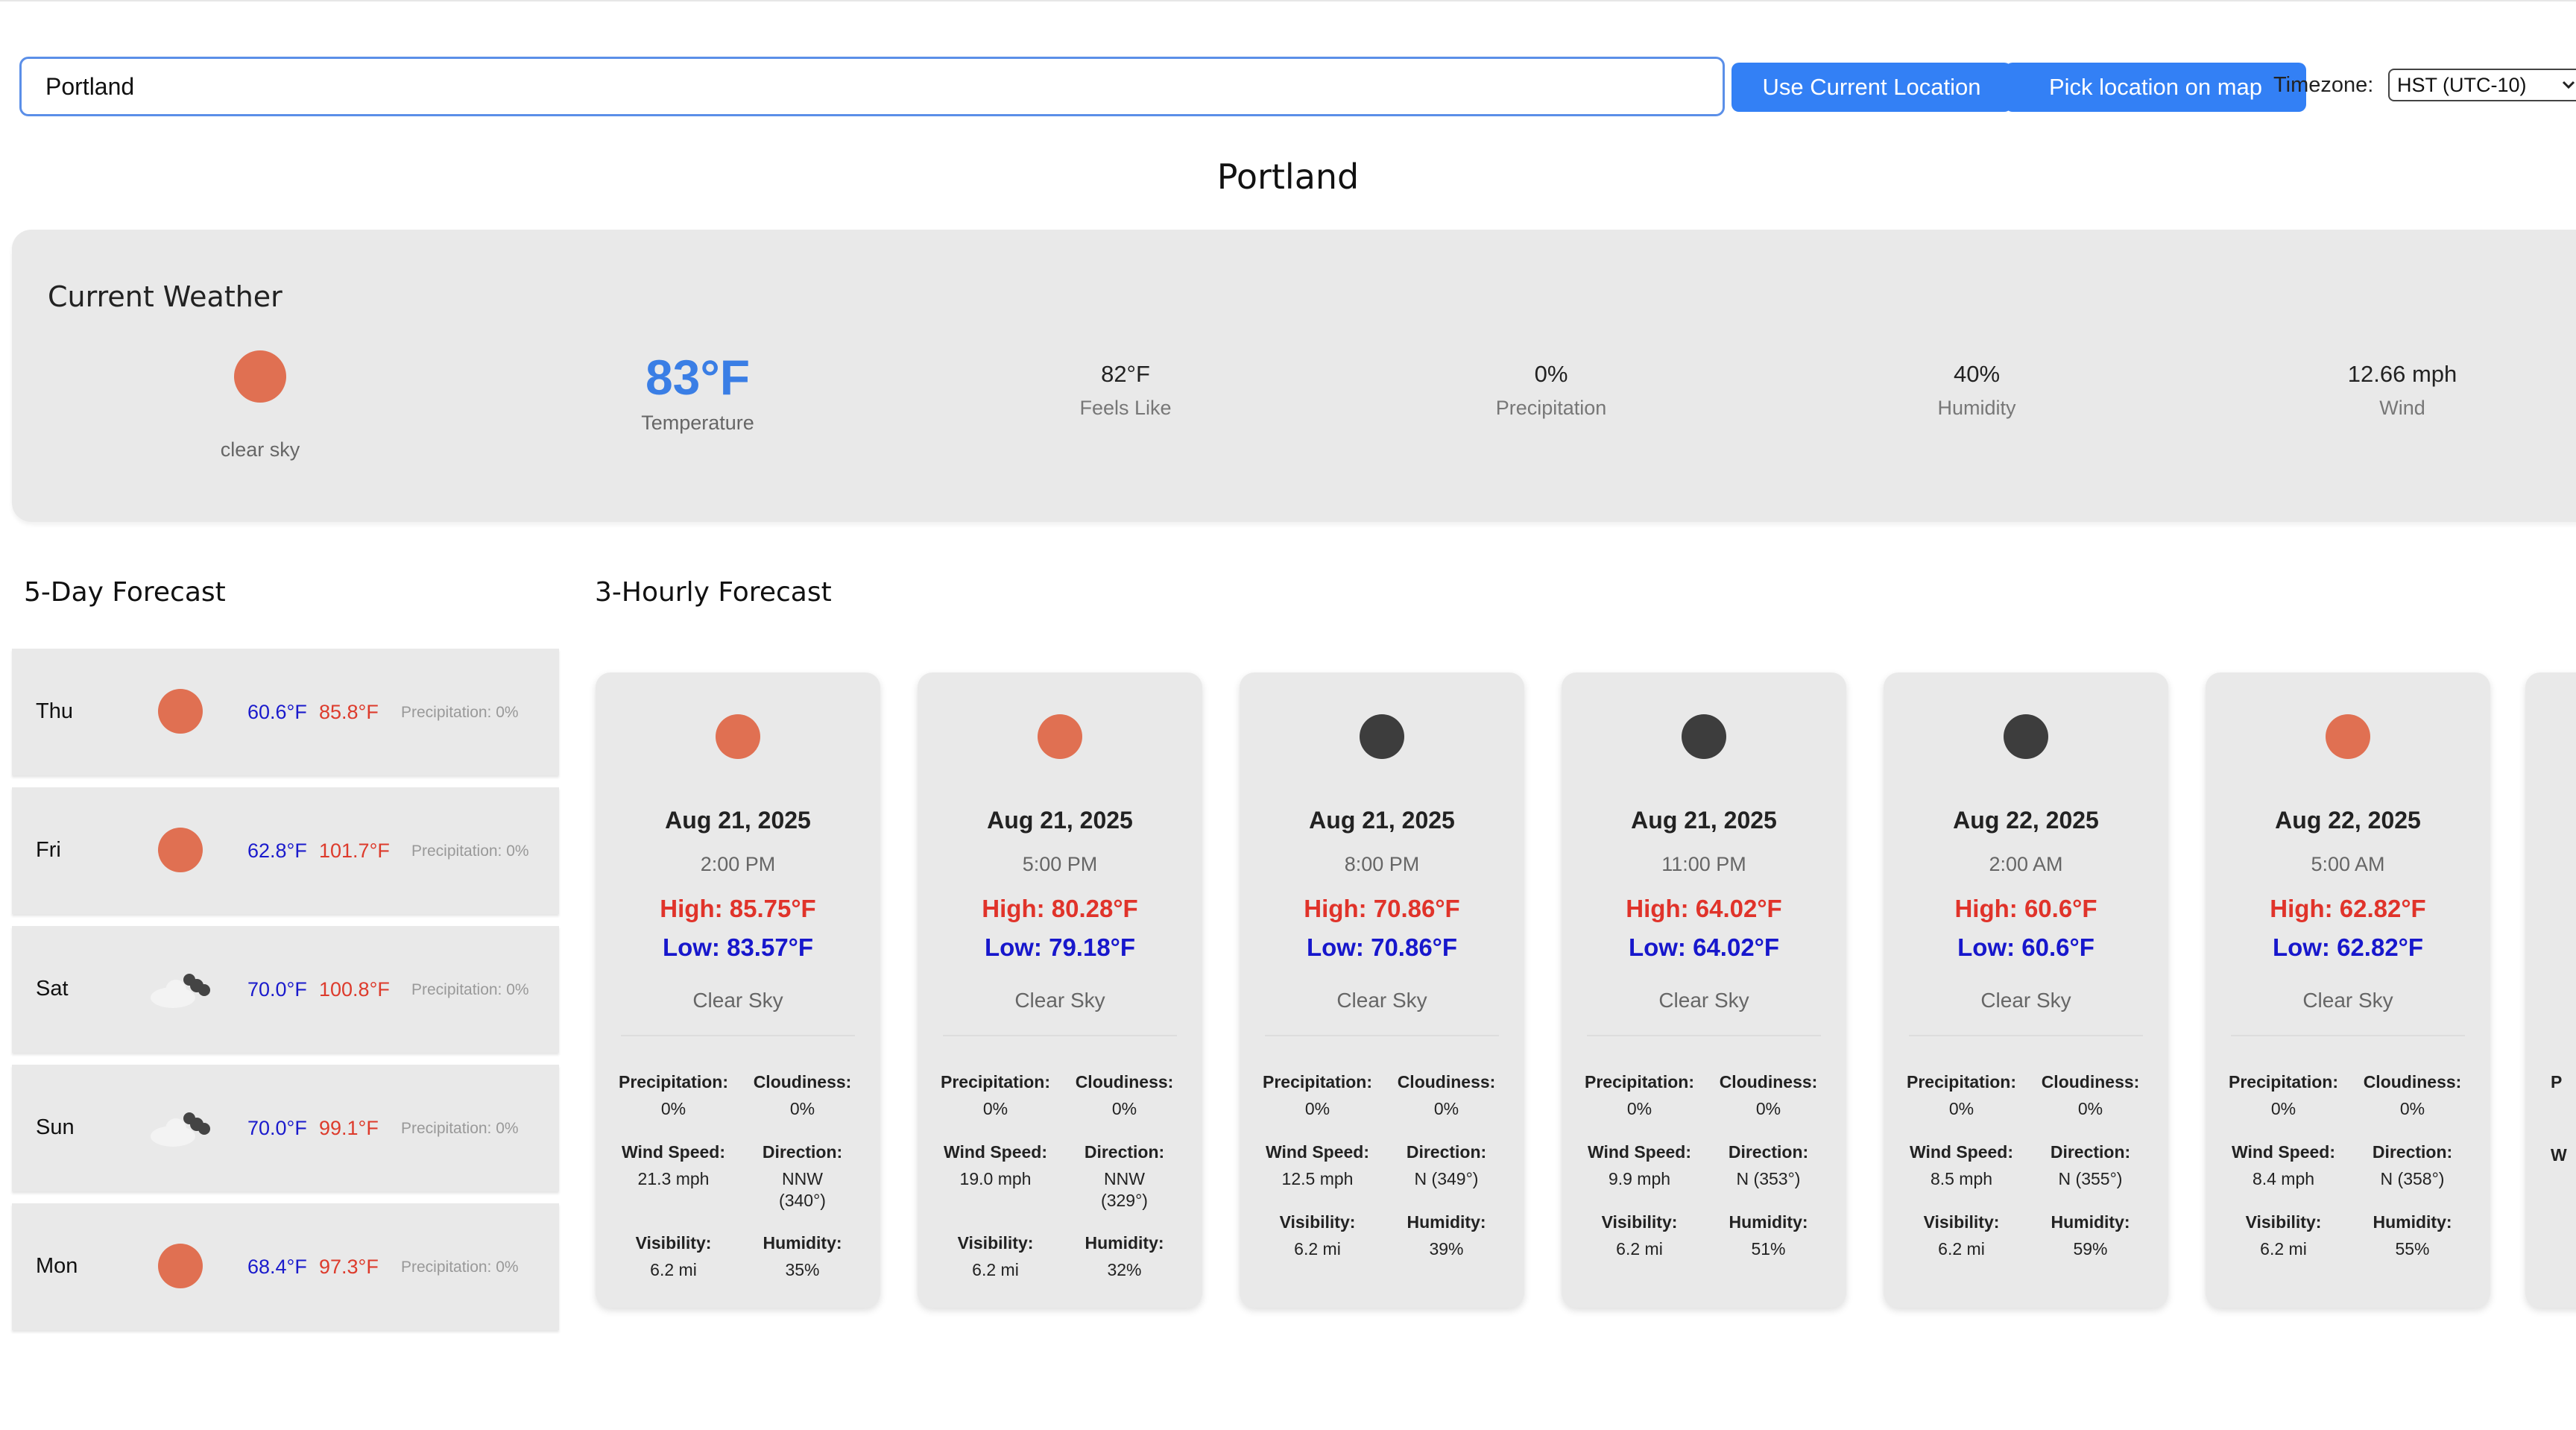  I want to click on detail-value: 51%, so click(1769, 1248).